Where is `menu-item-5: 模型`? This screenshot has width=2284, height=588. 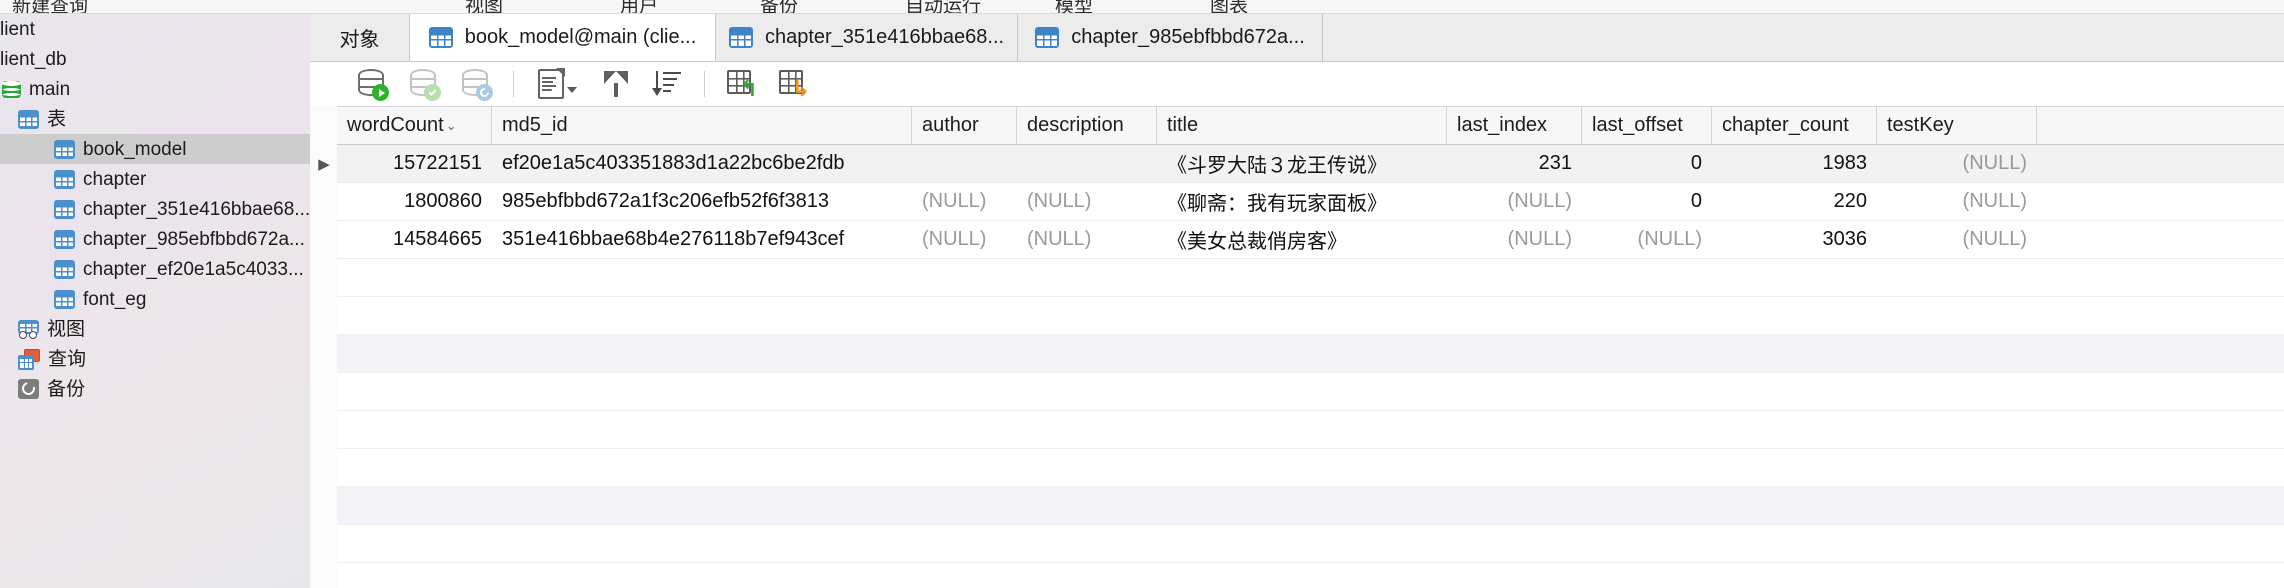 menu-item-5: 模型 is located at coordinates (1074, 6).